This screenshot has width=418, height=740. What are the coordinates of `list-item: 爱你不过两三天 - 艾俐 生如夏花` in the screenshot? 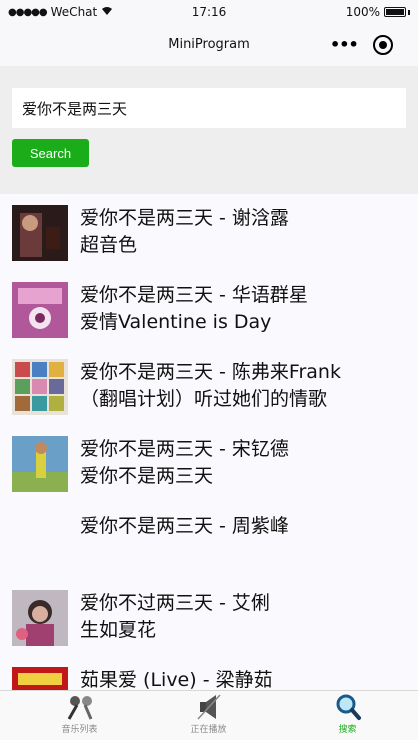 It's located at (209, 617).